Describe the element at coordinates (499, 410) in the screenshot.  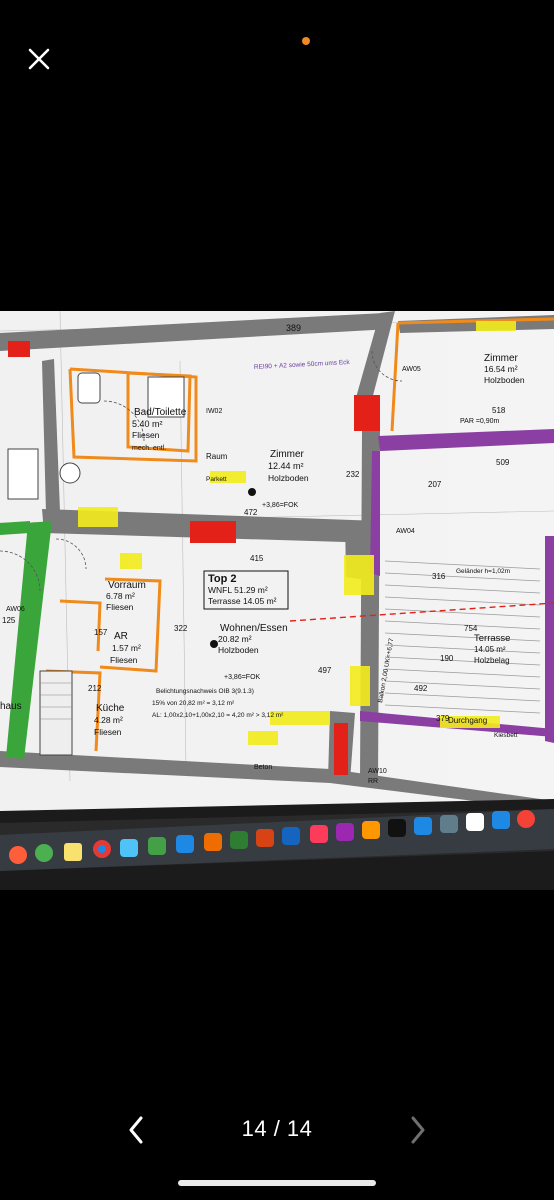
I see `dim-518: 518` at that location.